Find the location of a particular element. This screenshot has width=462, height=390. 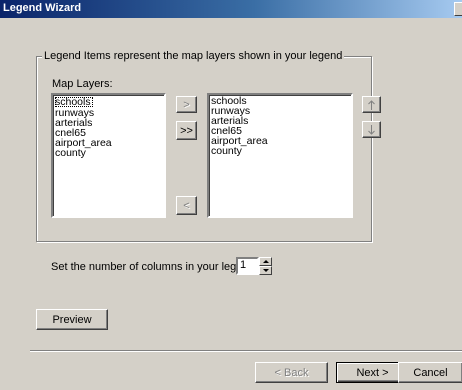

add-one-button: > is located at coordinates (186, 104).